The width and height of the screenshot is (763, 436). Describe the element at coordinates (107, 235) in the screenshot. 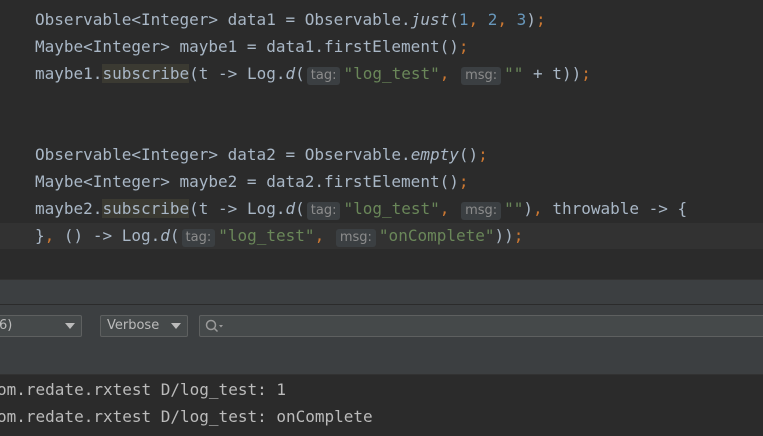

I see `code-text: () -> Log.` at that location.